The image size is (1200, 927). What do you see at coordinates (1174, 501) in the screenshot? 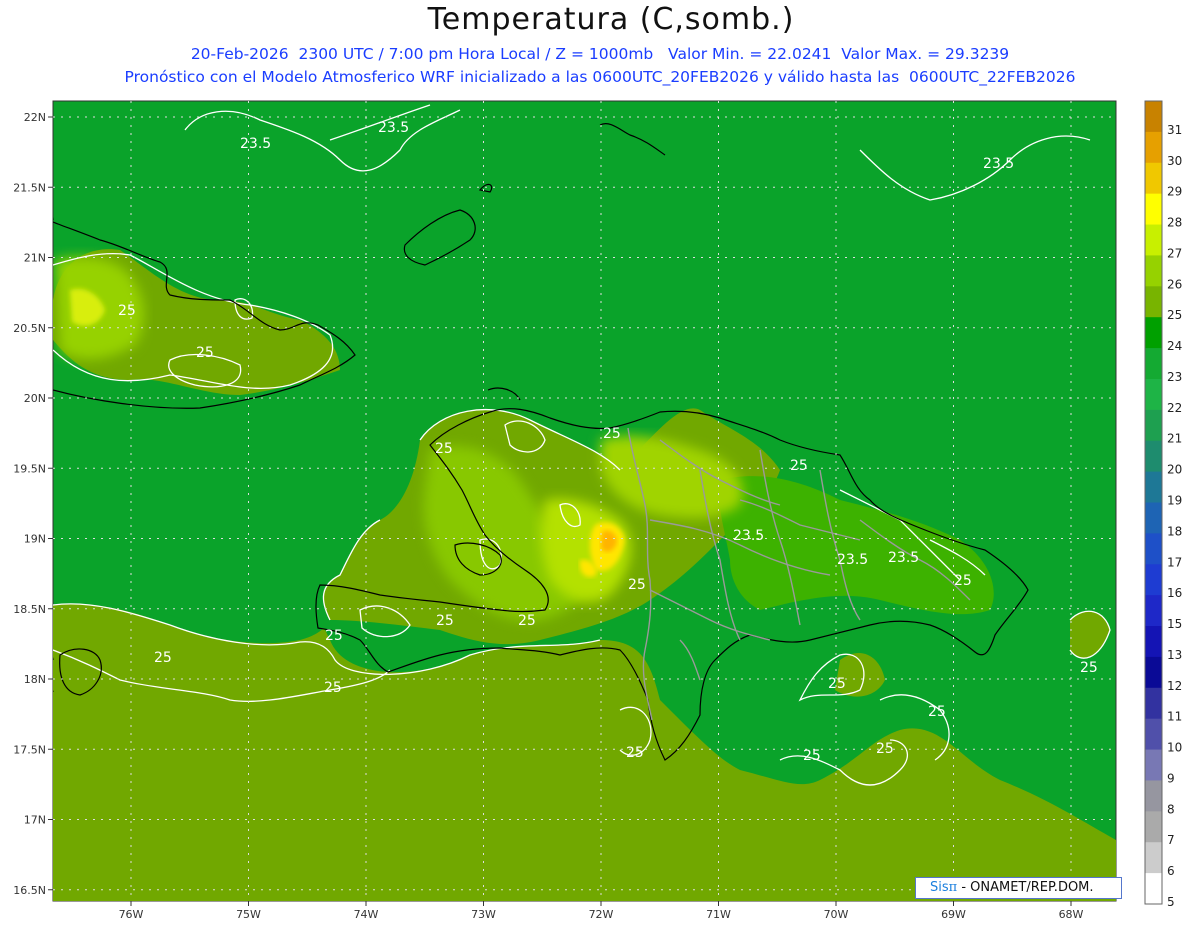
I see `colorbar-label: 19` at bounding box center [1174, 501].